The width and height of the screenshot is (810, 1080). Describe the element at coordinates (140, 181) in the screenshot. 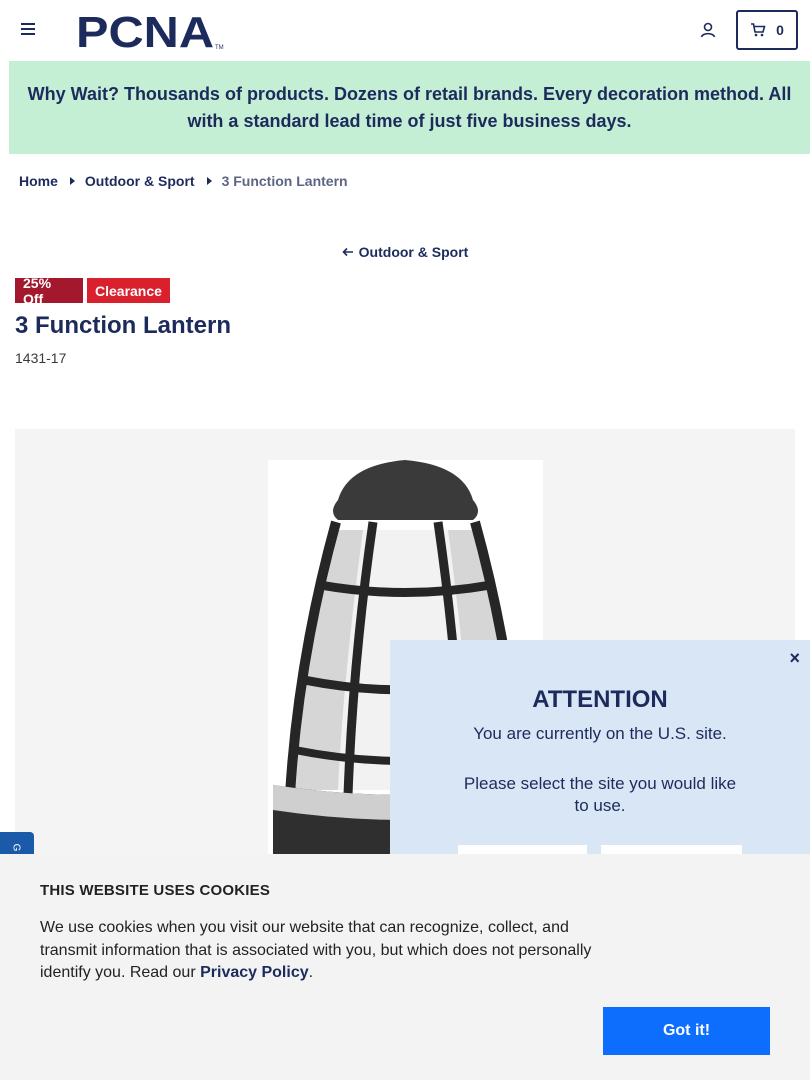

I see `breadcrumb-category: Outdoor & Sport` at that location.